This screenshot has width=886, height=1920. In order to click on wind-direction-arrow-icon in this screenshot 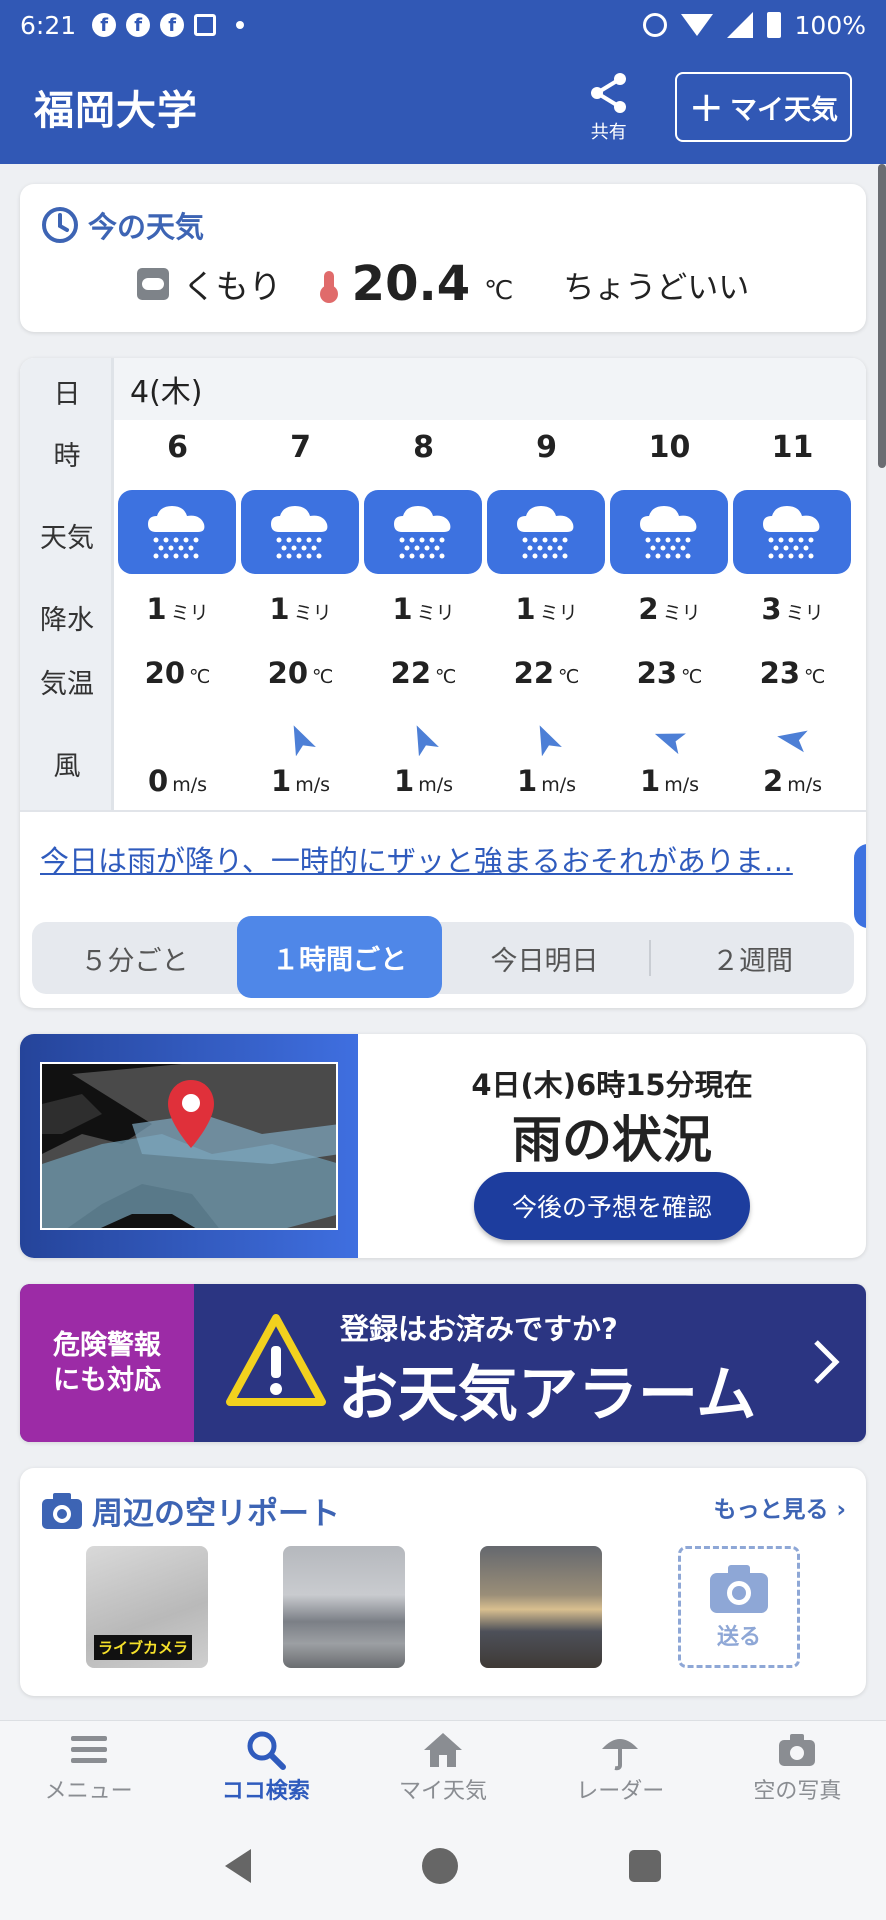, I will do `click(304, 740)`.